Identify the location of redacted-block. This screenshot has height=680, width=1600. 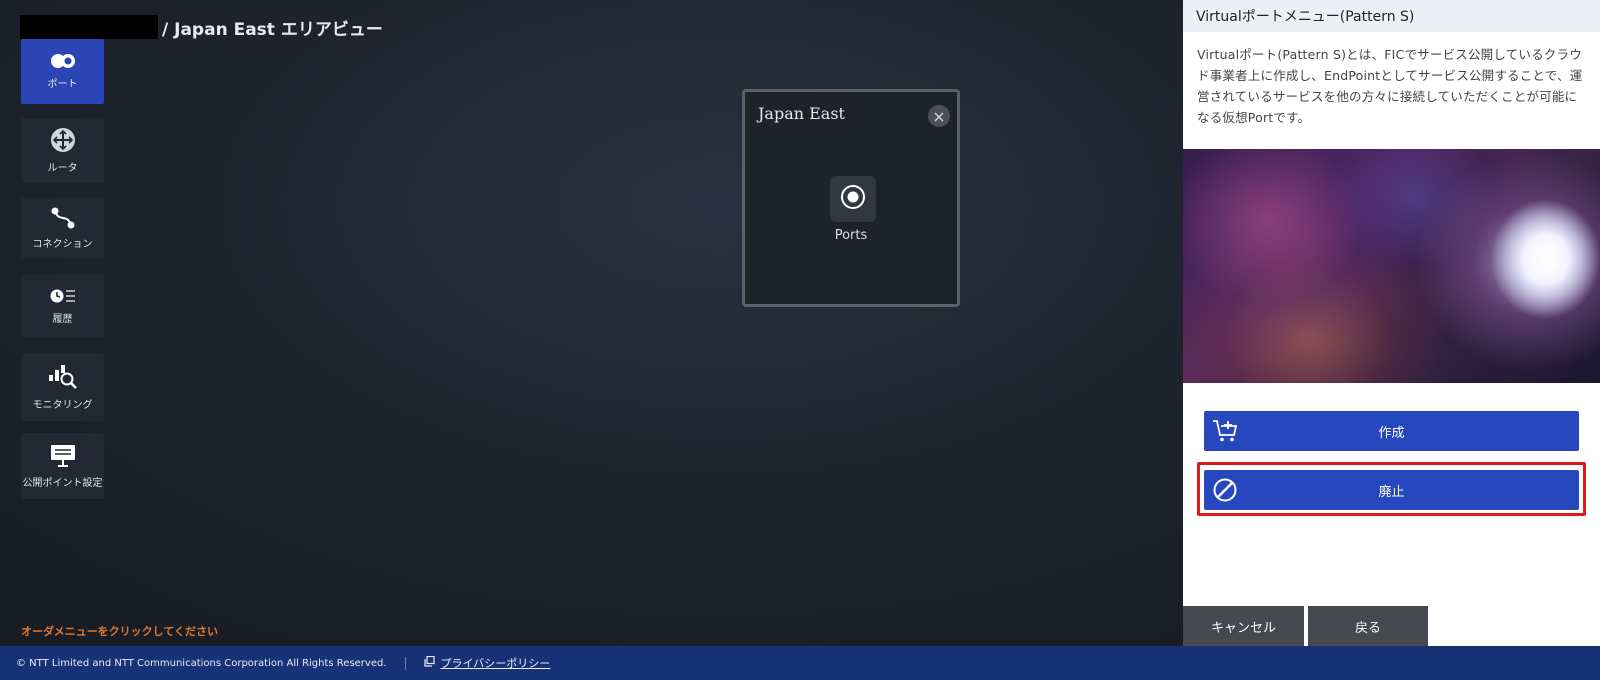
(89, 27).